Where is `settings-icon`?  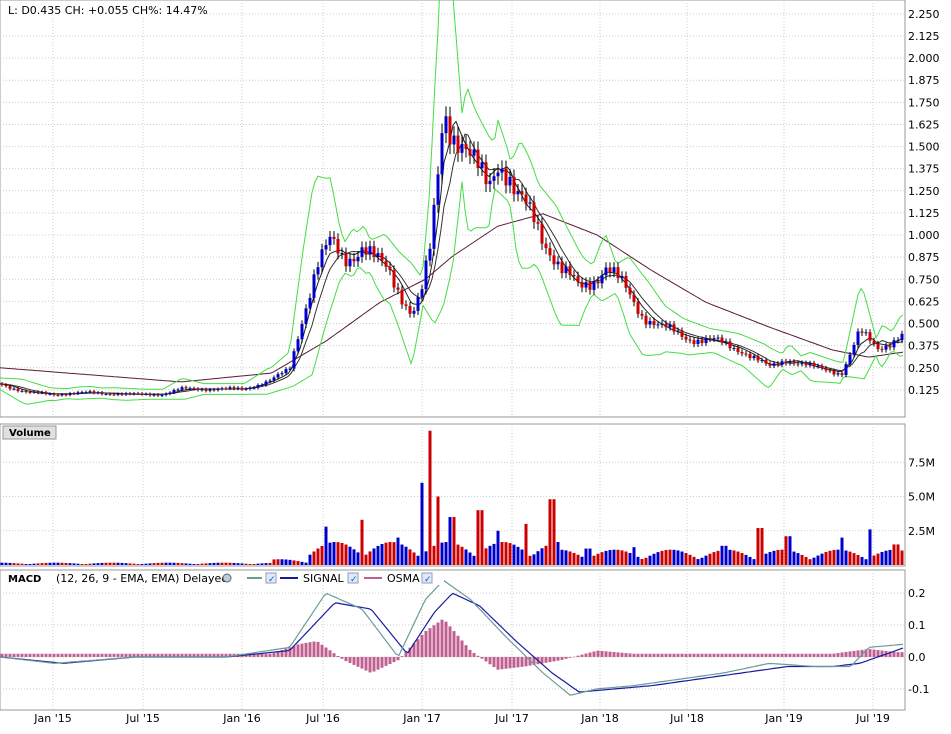
settings-icon is located at coordinates (227, 578).